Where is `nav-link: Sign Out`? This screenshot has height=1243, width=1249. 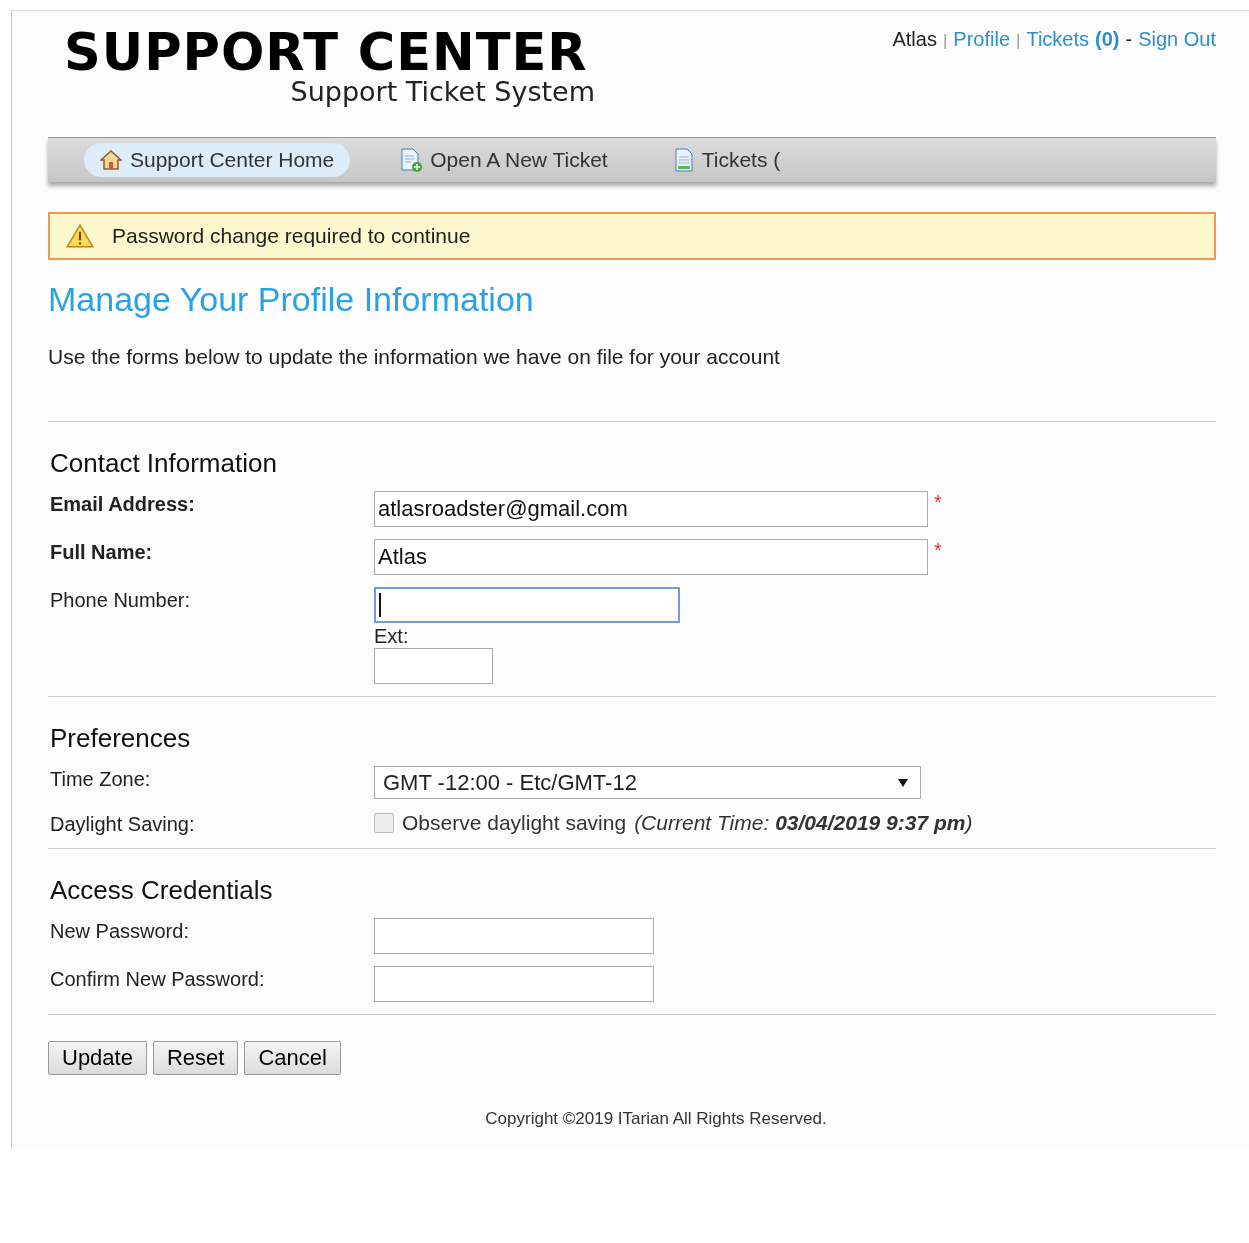 nav-link: Sign Out is located at coordinates (1177, 39).